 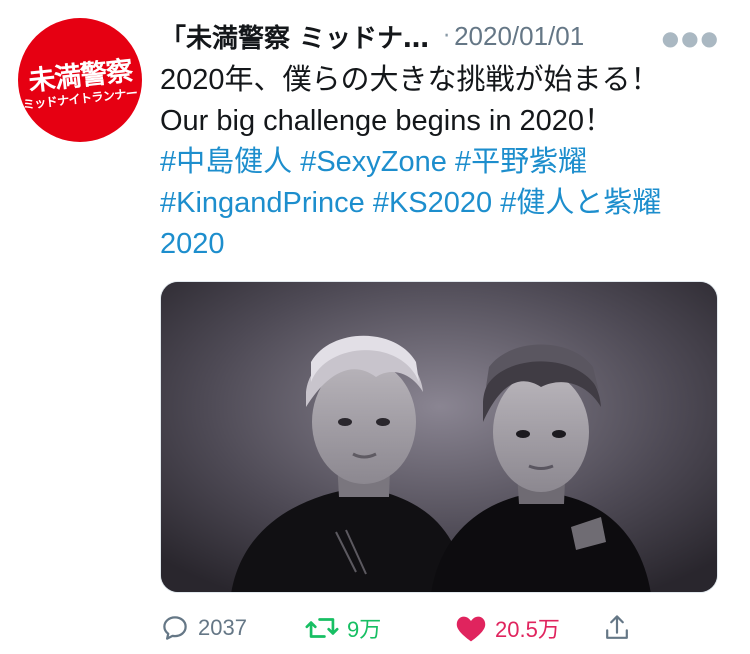 What do you see at coordinates (580, 203) in the screenshot?
I see `hashtag-link: #健人と紫耀` at bounding box center [580, 203].